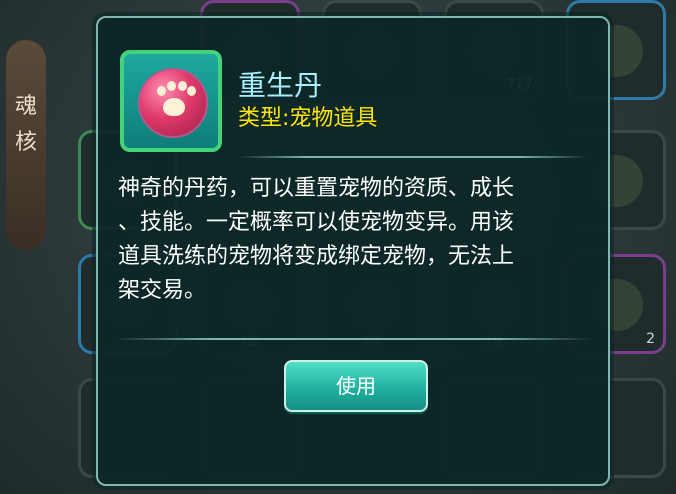 This screenshot has width=676, height=494. I want to click on side-tab-char-2: 核, so click(25, 142).